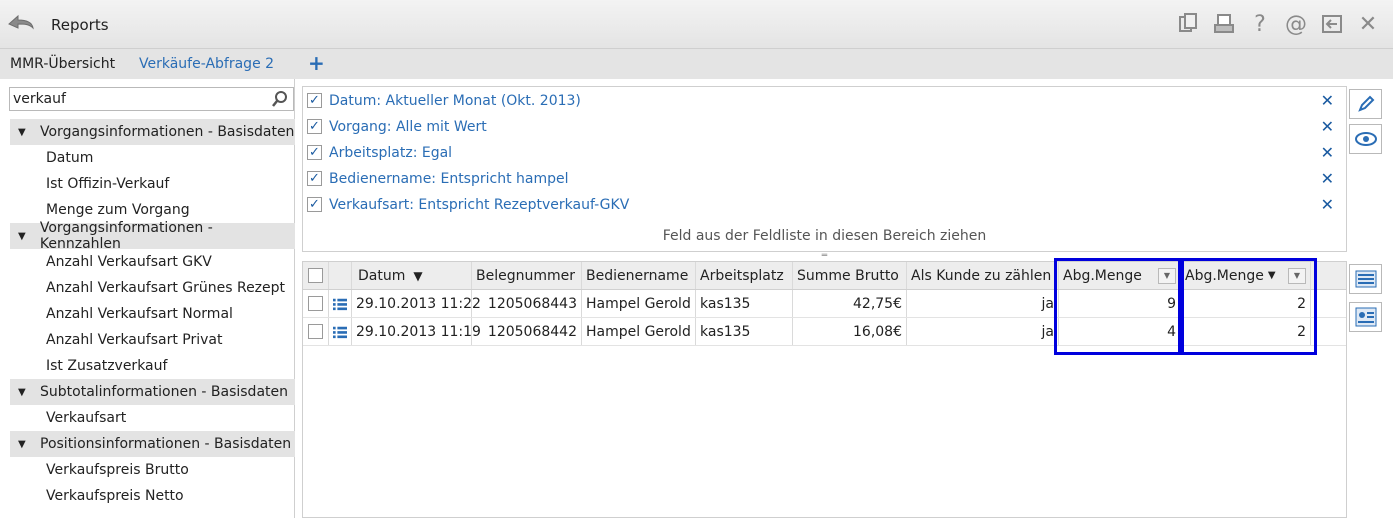 The image size is (1393, 518). Describe the element at coordinates (167, 132) in the screenshot. I see `tree-group-label: Vorgangsinformationen - Basisdaten` at that location.